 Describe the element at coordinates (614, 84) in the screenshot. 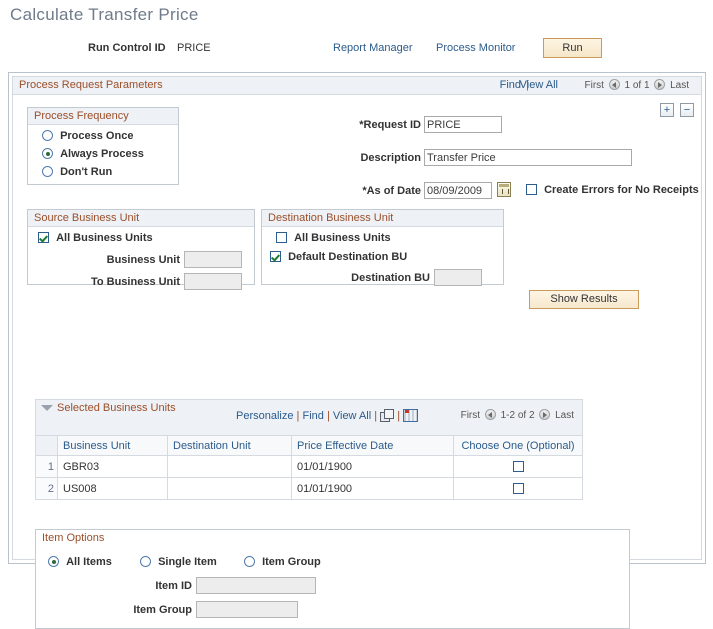

I see `previous-page-icon` at that location.